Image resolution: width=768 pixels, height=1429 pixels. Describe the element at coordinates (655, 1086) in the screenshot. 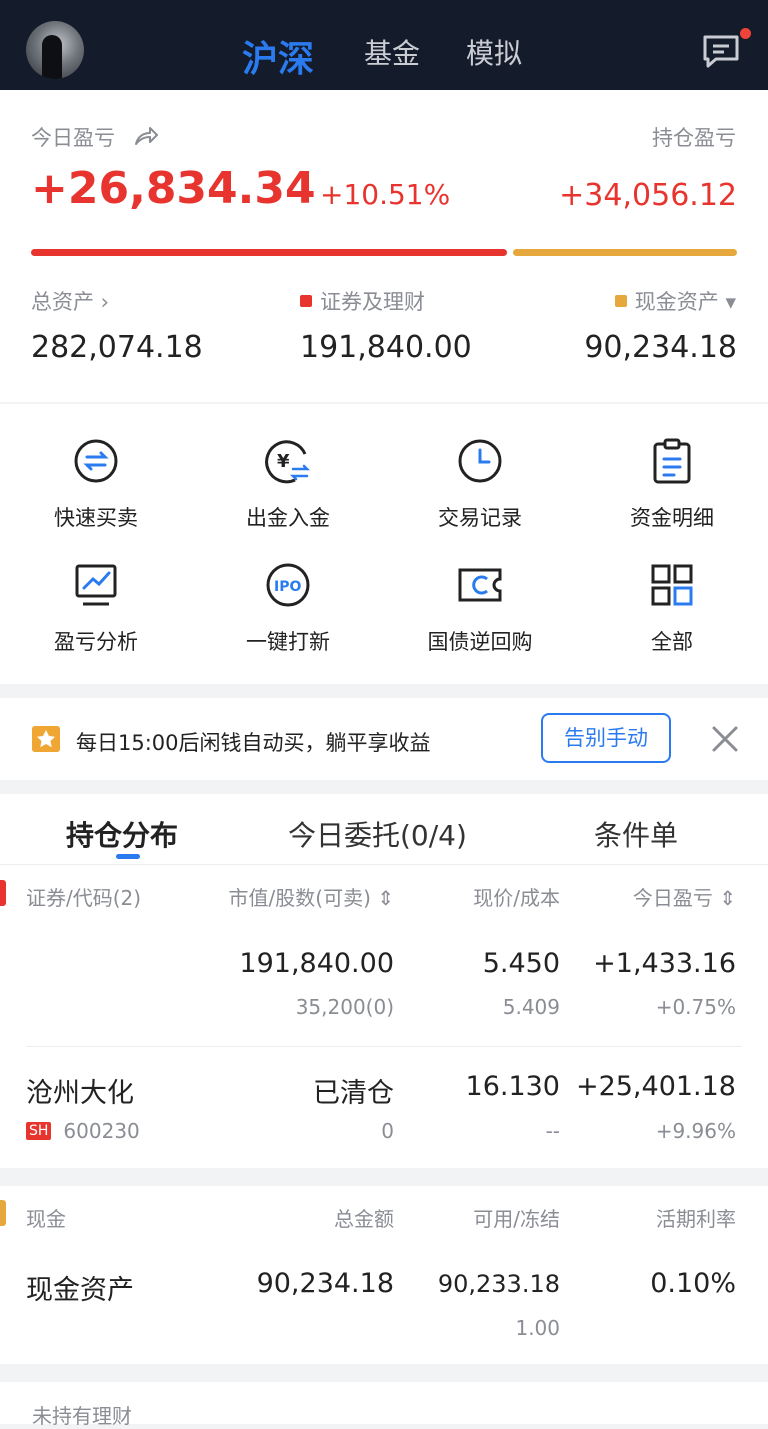

I see `row-pnl: +25,401.18` at that location.